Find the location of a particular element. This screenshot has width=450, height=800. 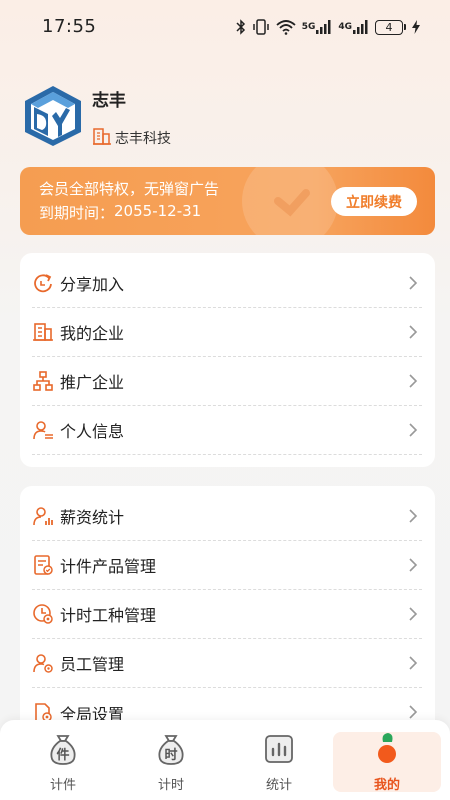

menu-item-promote-company: 推广企业 is located at coordinates (227, 381).